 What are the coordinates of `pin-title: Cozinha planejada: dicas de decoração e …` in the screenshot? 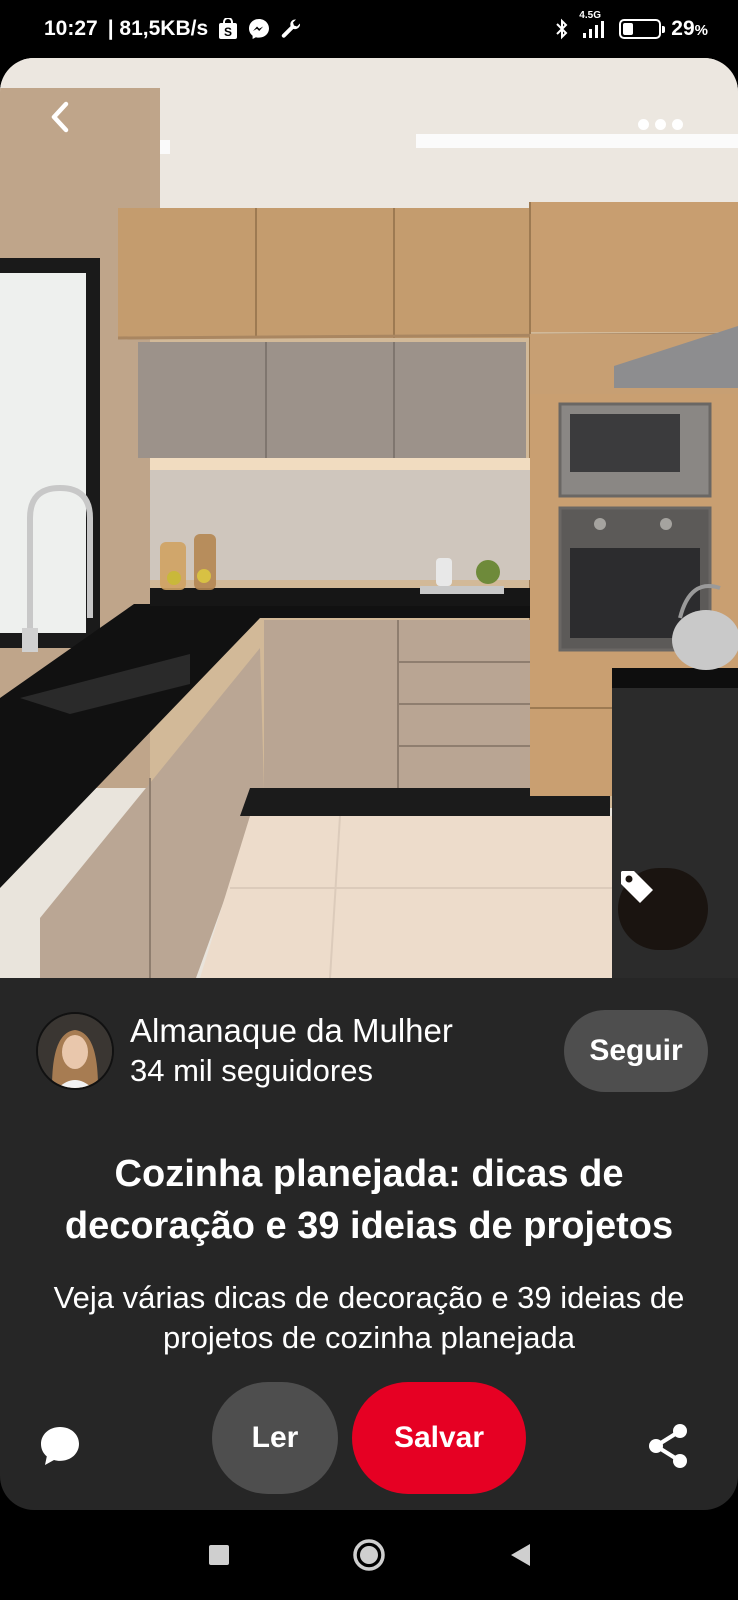 It's located at (369, 1200).